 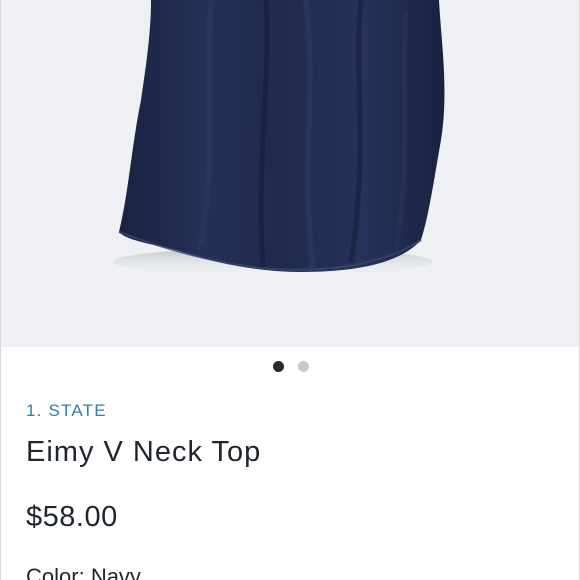 I want to click on color-value: Navy, so click(x=115, y=572).